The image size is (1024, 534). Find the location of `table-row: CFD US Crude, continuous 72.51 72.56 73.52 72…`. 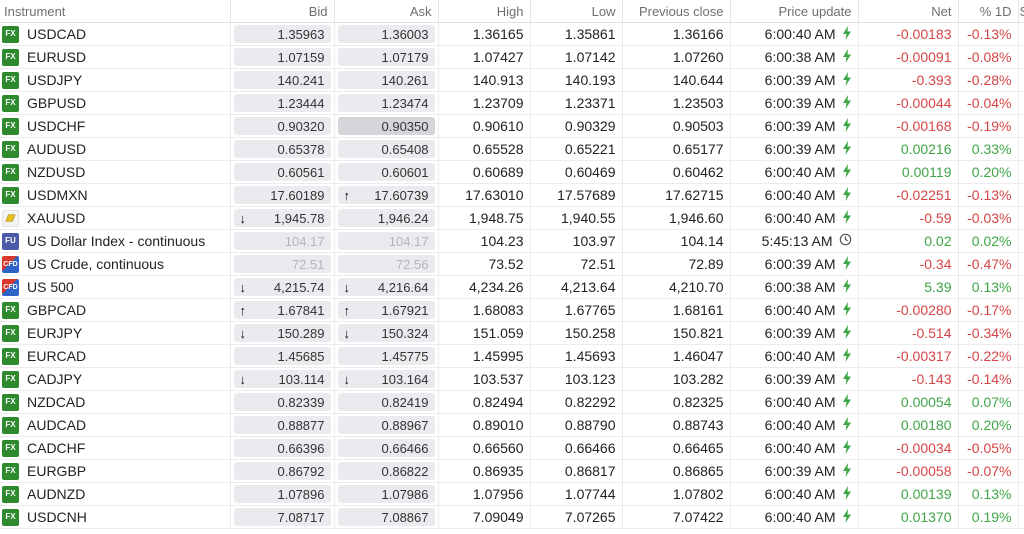

table-row: CFD US Crude, continuous 72.51 72.56 73.52 72… is located at coordinates (512, 264).